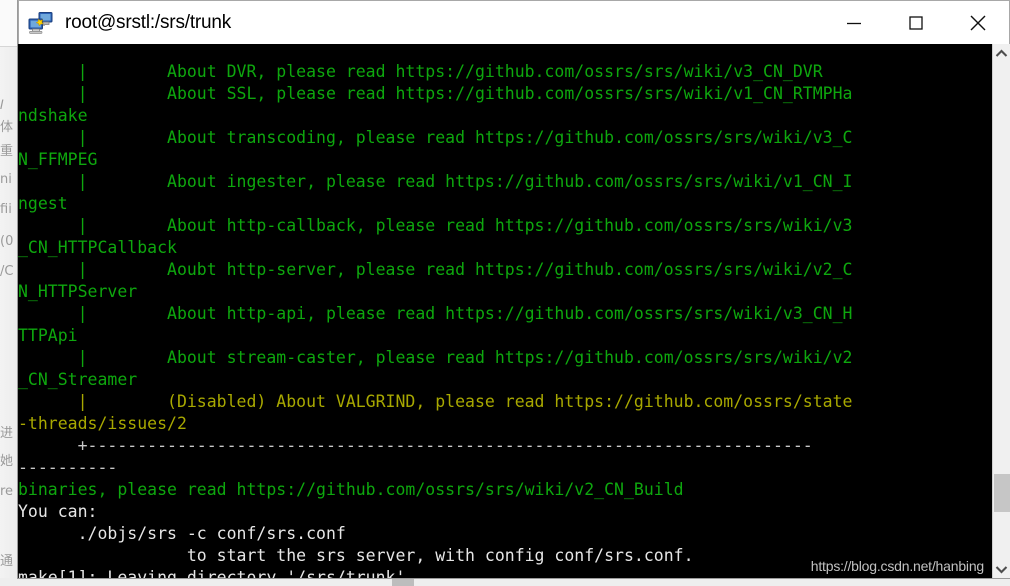 Image resolution: width=1010 pixels, height=586 pixels. I want to click on terminal-line: ----------, so click(68, 467).